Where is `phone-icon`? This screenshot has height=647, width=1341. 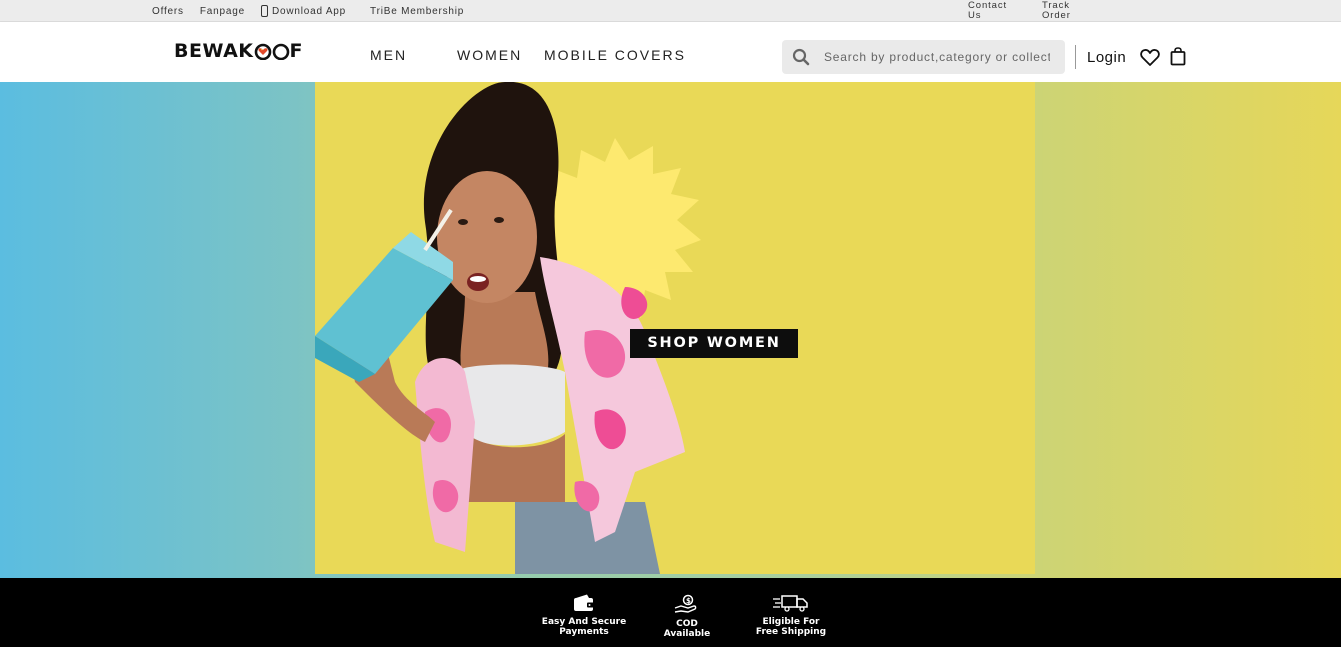
phone-icon is located at coordinates (264, 11).